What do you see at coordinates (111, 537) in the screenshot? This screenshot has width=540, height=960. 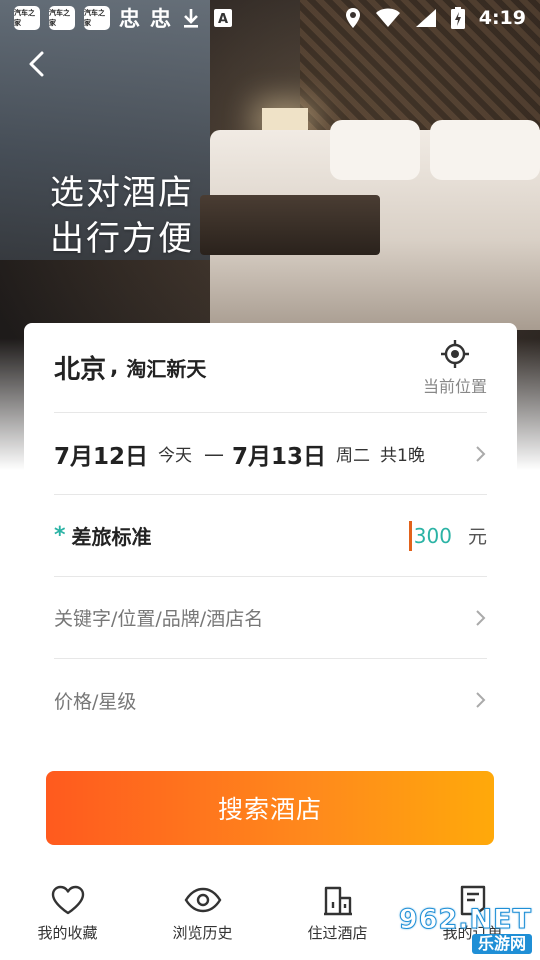 I see `budget-label: 差旅标准` at bounding box center [111, 537].